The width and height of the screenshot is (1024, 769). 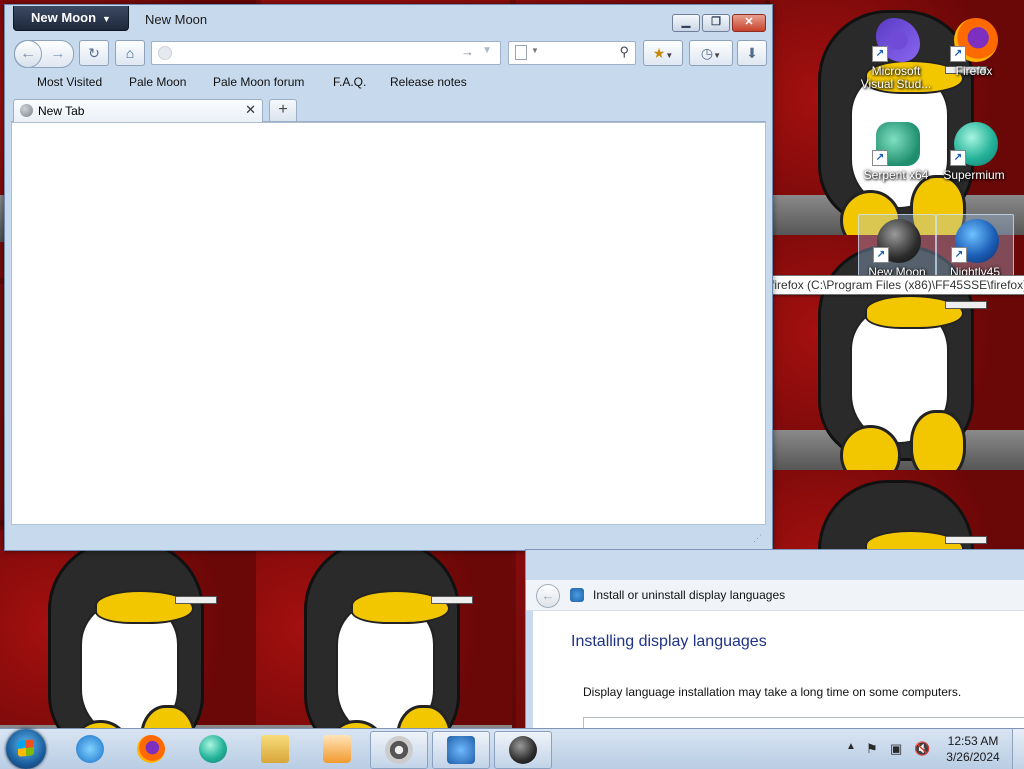 What do you see at coordinates (388, 20) in the screenshot?
I see `title-bar: New Moon ▼ New Moon ▁ ❐ ✕` at bounding box center [388, 20].